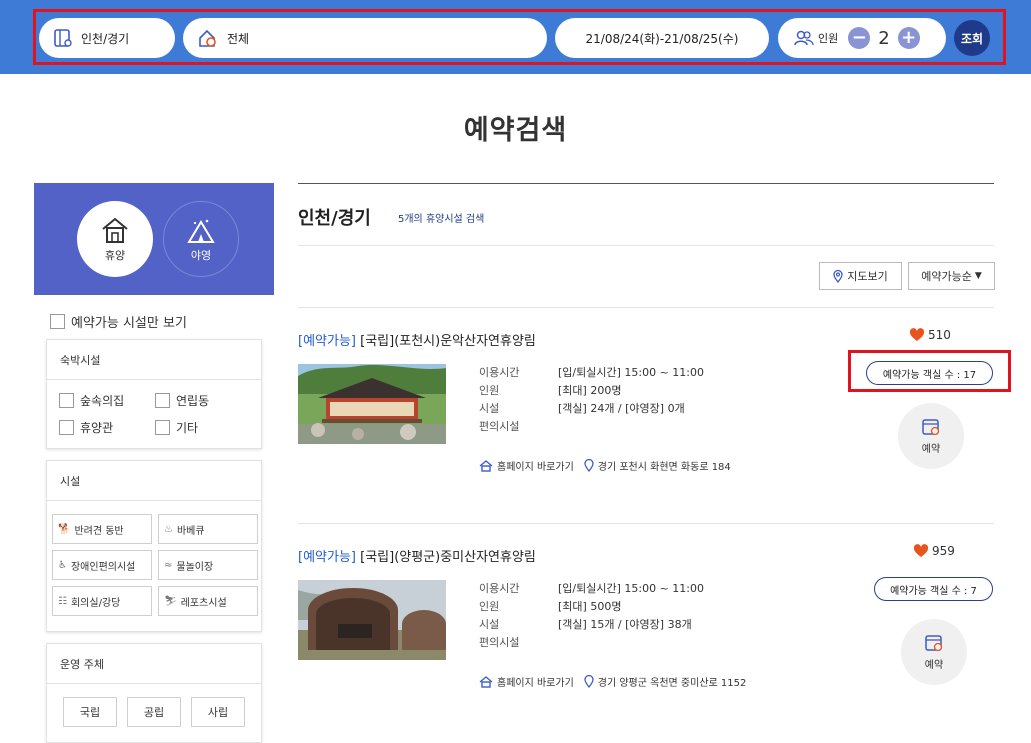 The image size is (1031, 743). Describe the element at coordinates (102, 529) in the screenshot. I see `facility-pet-button: 🐕 반려견 동반` at that location.